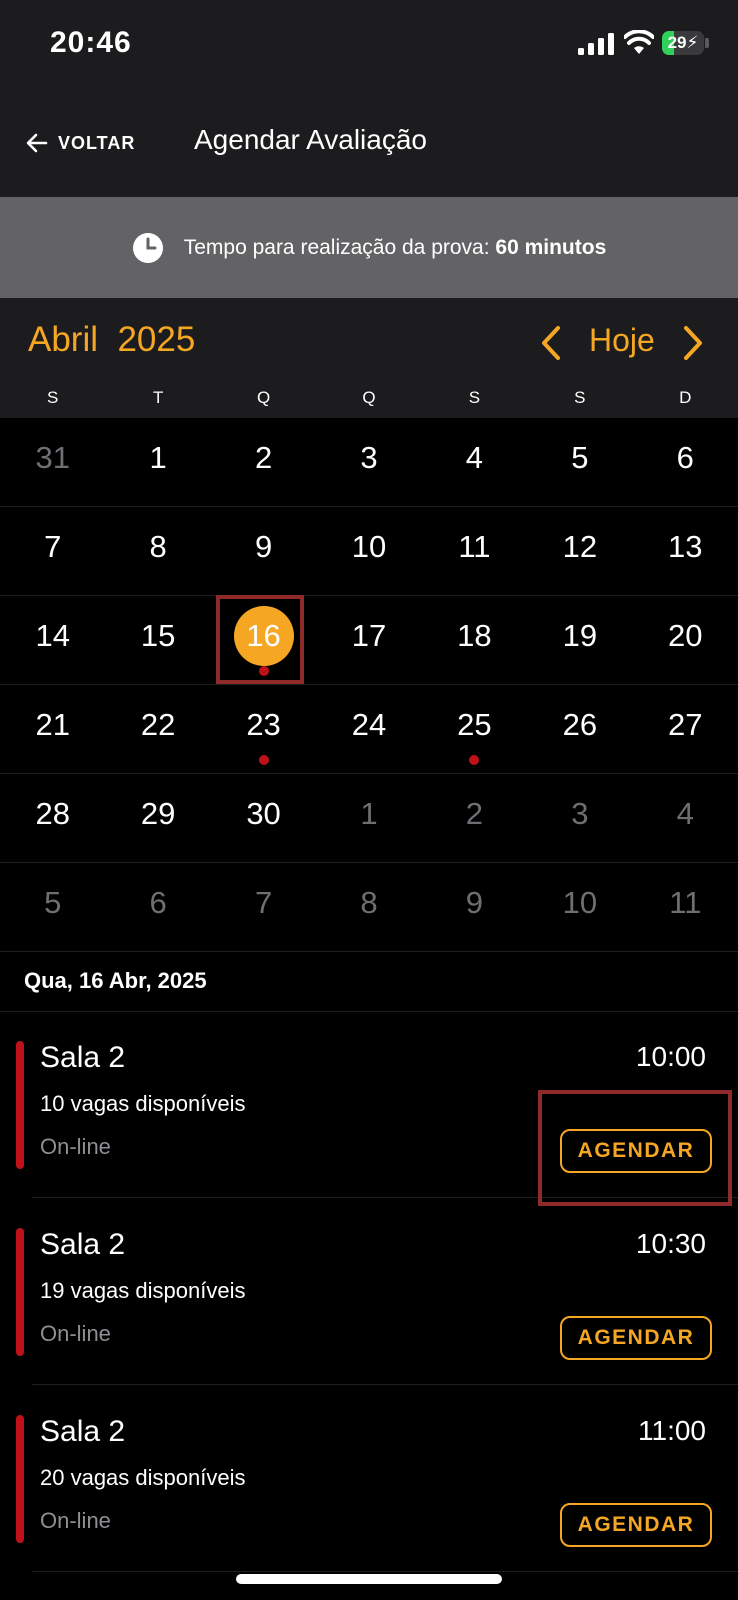  I want to click on calendar-day: 22, so click(158, 729).